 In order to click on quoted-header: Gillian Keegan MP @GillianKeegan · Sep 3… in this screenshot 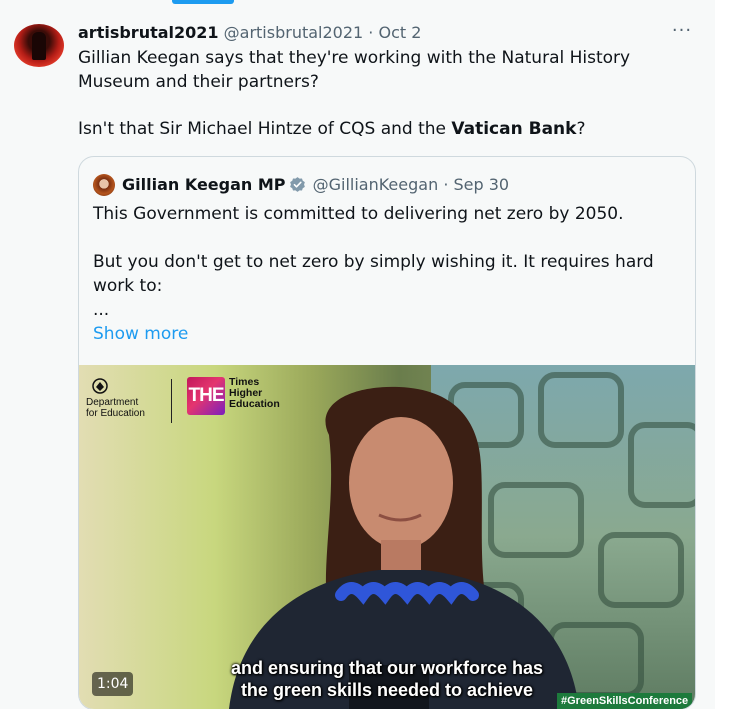, I will do `click(315, 185)`.